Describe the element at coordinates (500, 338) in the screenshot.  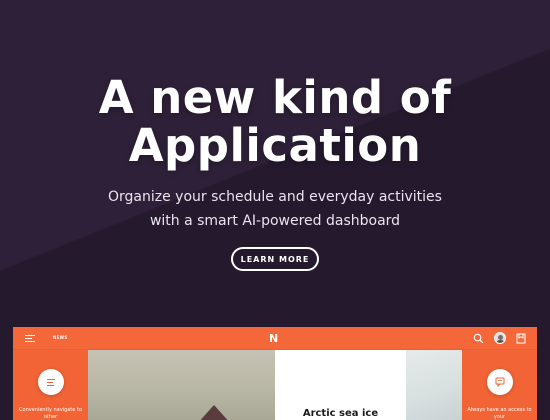
I see `avatar` at that location.